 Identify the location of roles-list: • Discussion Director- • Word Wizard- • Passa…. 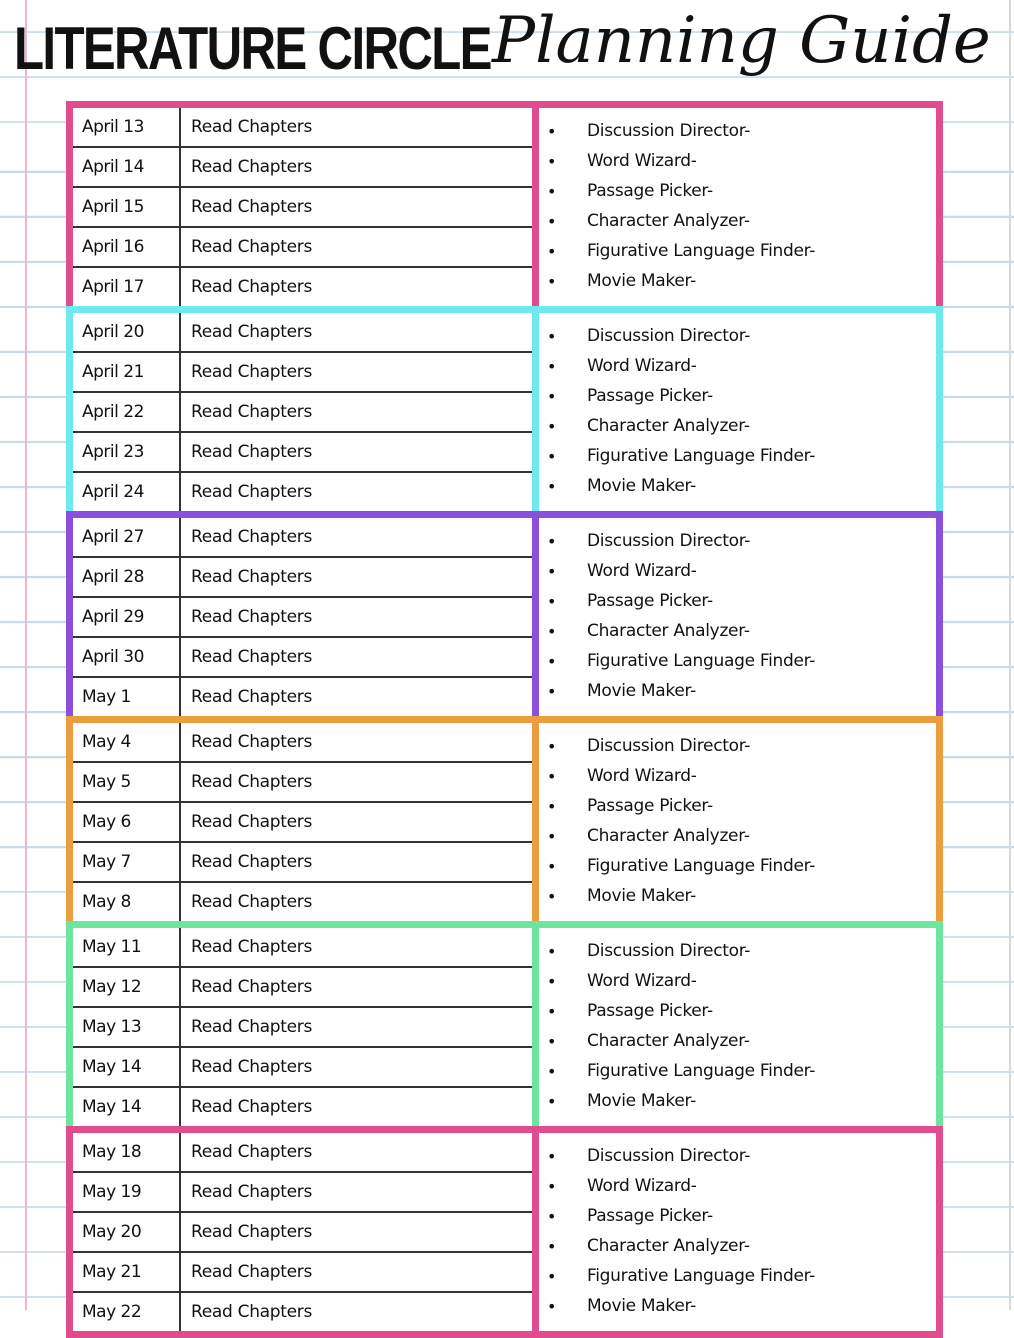
(737, 822).